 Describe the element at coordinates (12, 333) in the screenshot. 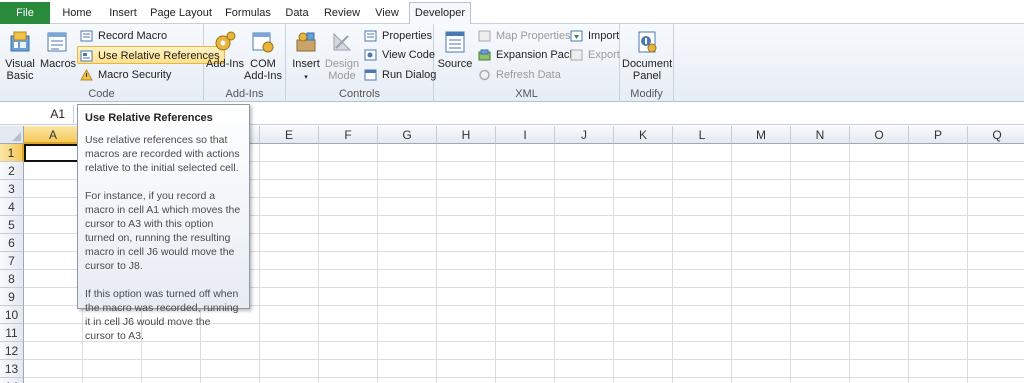

I see `row-header: 11` at that location.